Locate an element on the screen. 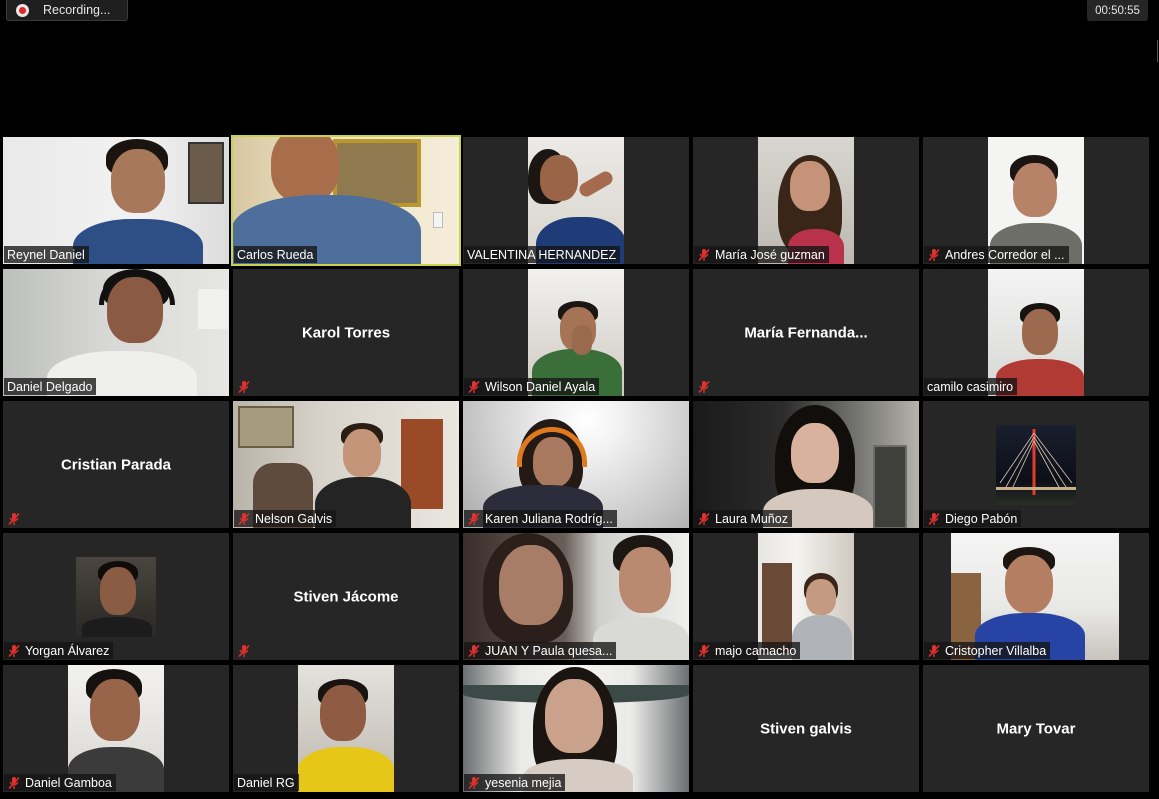 This screenshot has width=1159, height=799. participant-name: Daniel Delgado is located at coordinates (50, 386).